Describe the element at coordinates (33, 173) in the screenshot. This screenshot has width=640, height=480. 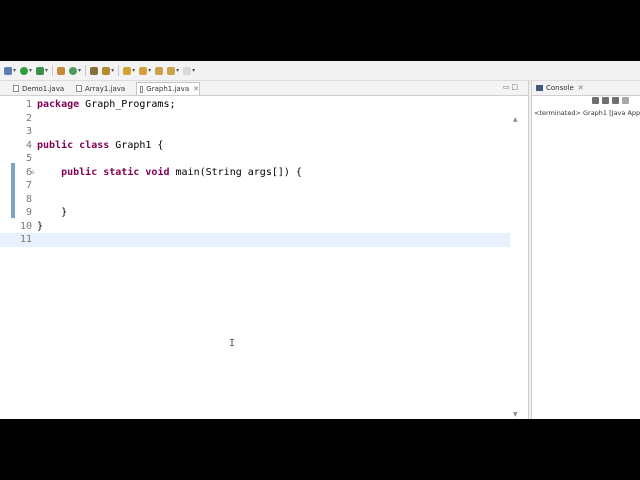
I see `fold-icon: ⊖` at that location.